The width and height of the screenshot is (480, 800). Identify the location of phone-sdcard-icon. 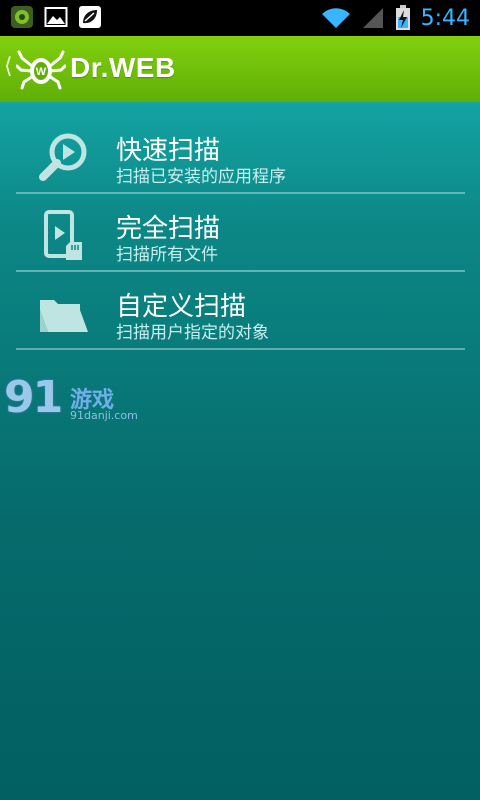
(63, 235).